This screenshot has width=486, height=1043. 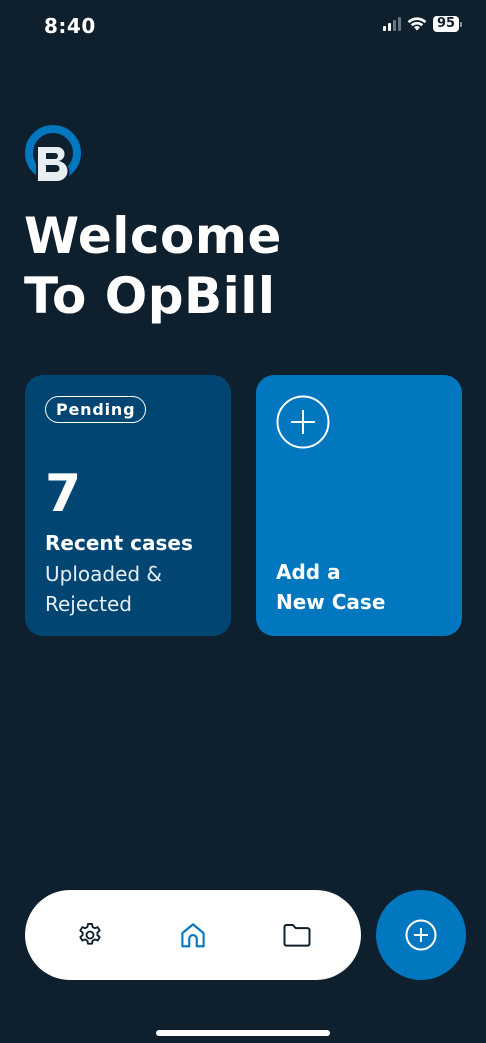 What do you see at coordinates (150, 296) in the screenshot?
I see `welcome-line-2: To OpBill` at bounding box center [150, 296].